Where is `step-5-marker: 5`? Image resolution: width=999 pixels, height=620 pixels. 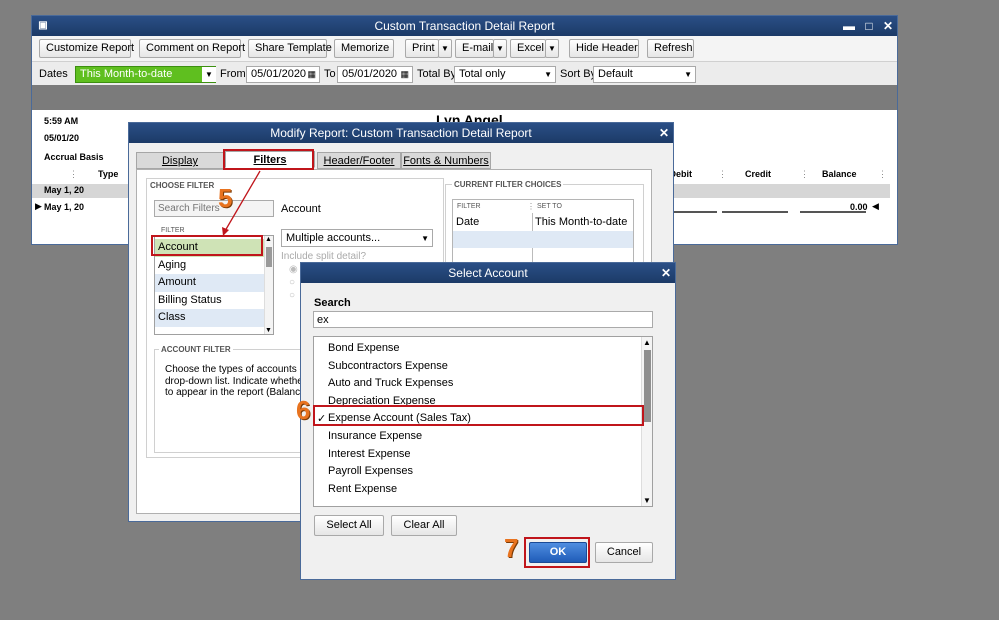
step-5-marker: 5 is located at coordinates (225, 198).